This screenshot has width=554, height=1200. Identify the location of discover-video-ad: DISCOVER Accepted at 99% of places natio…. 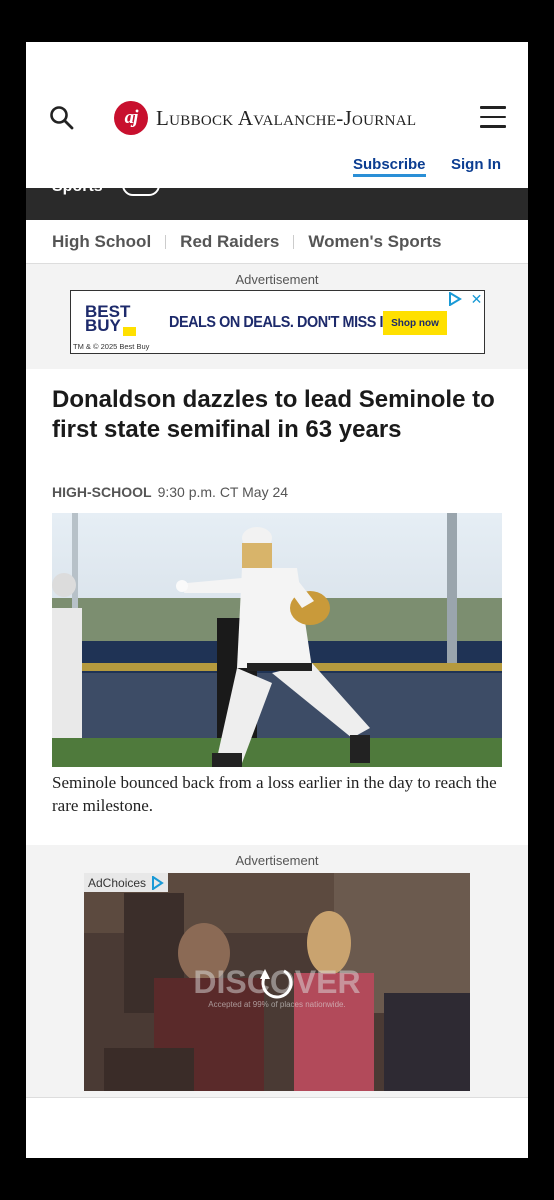
(277, 982).